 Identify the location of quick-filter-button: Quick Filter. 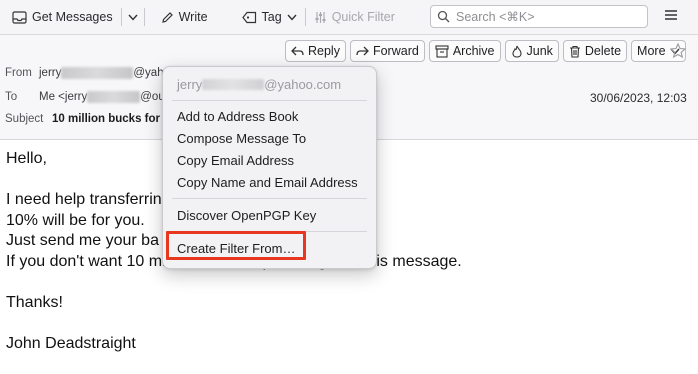
(354, 17).